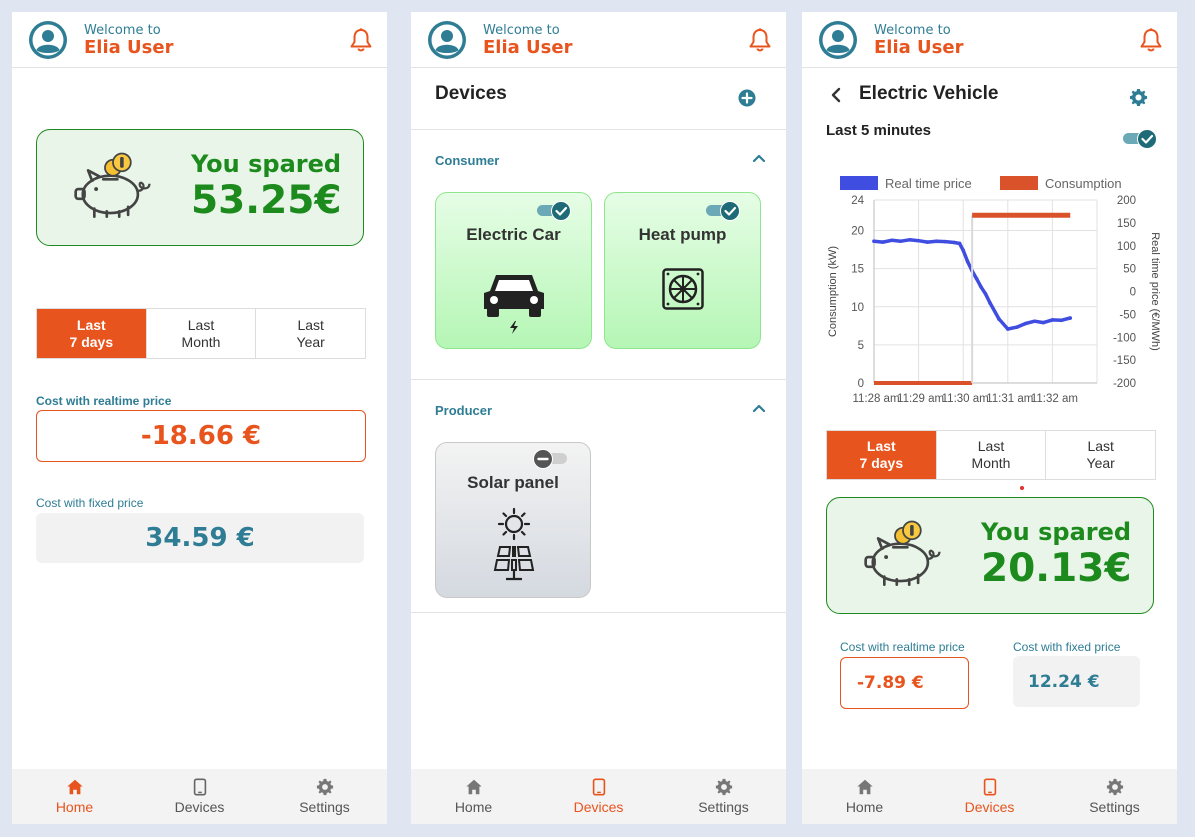  Describe the element at coordinates (513, 234) in the screenshot. I see `device-name: Electric Car` at that location.